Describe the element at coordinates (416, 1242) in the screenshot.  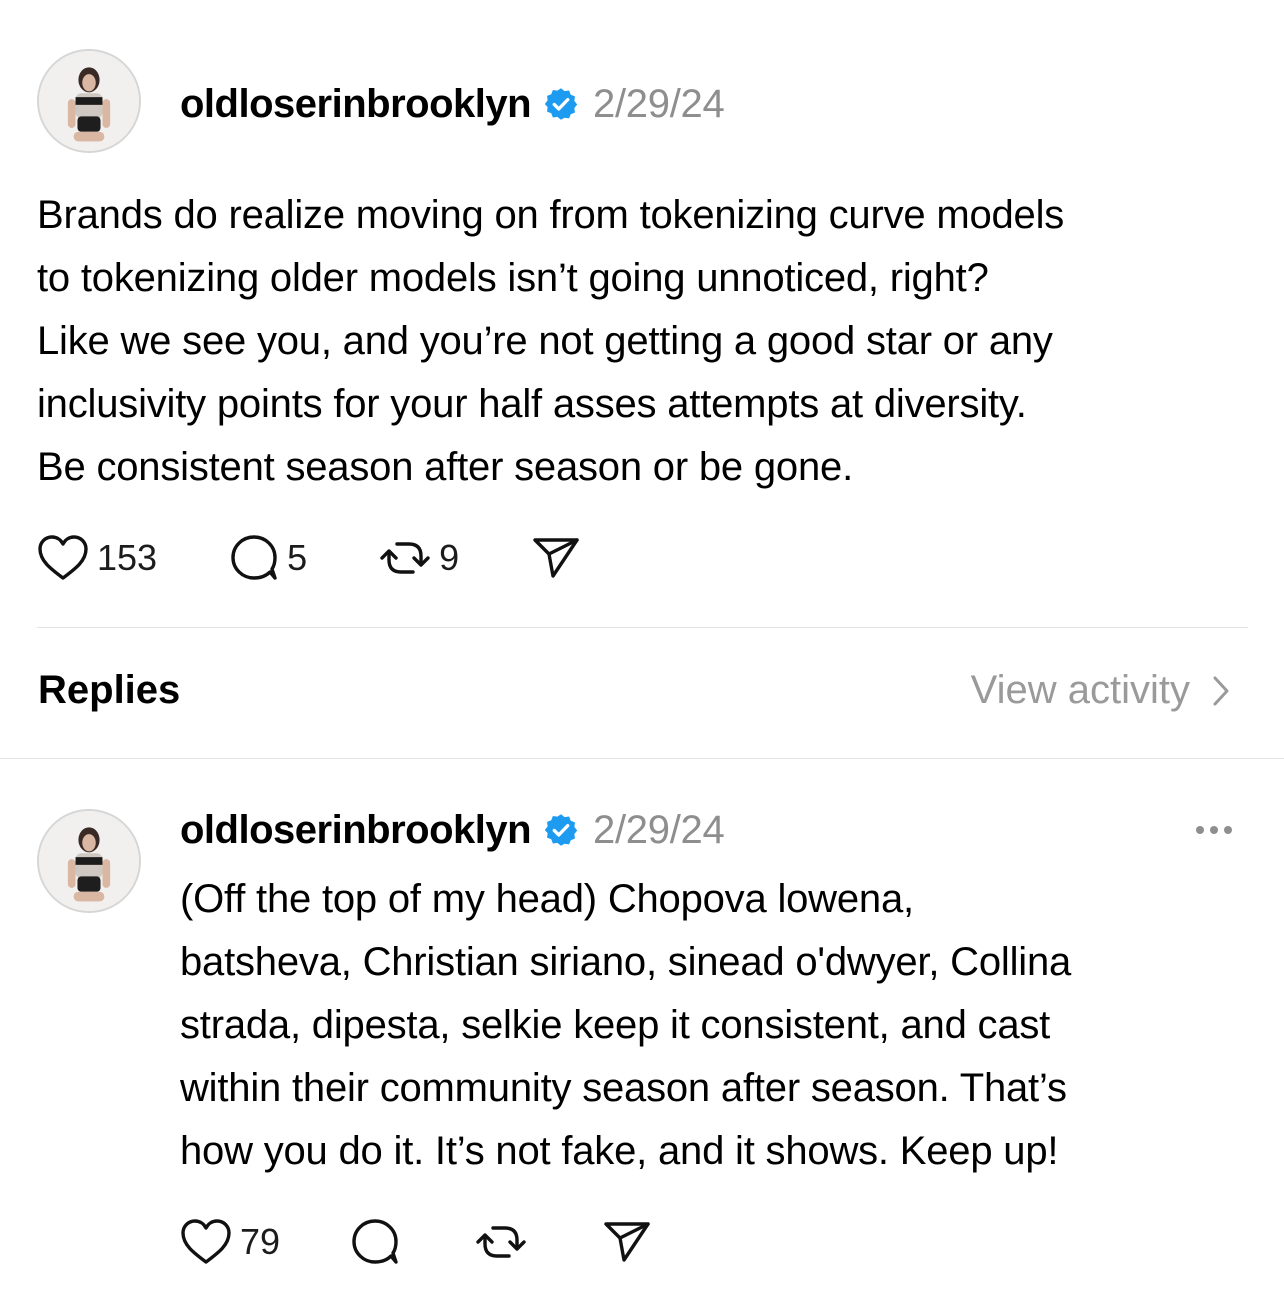
I see `reply-actions: 79` at that location.